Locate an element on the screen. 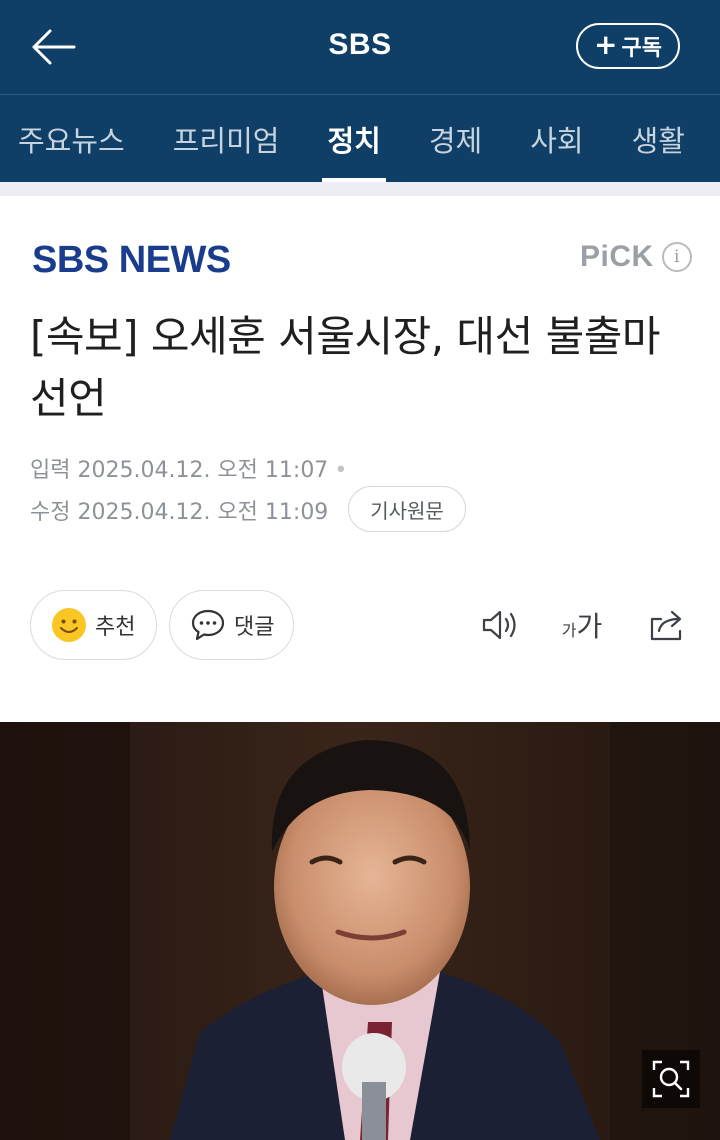  smile-icon is located at coordinates (69, 625).